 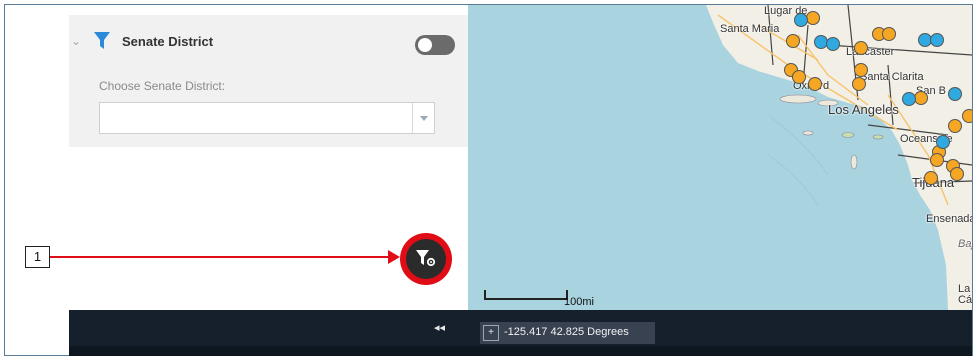 What do you see at coordinates (37, 257) in the screenshot?
I see `annotation-callout: 1` at bounding box center [37, 257].